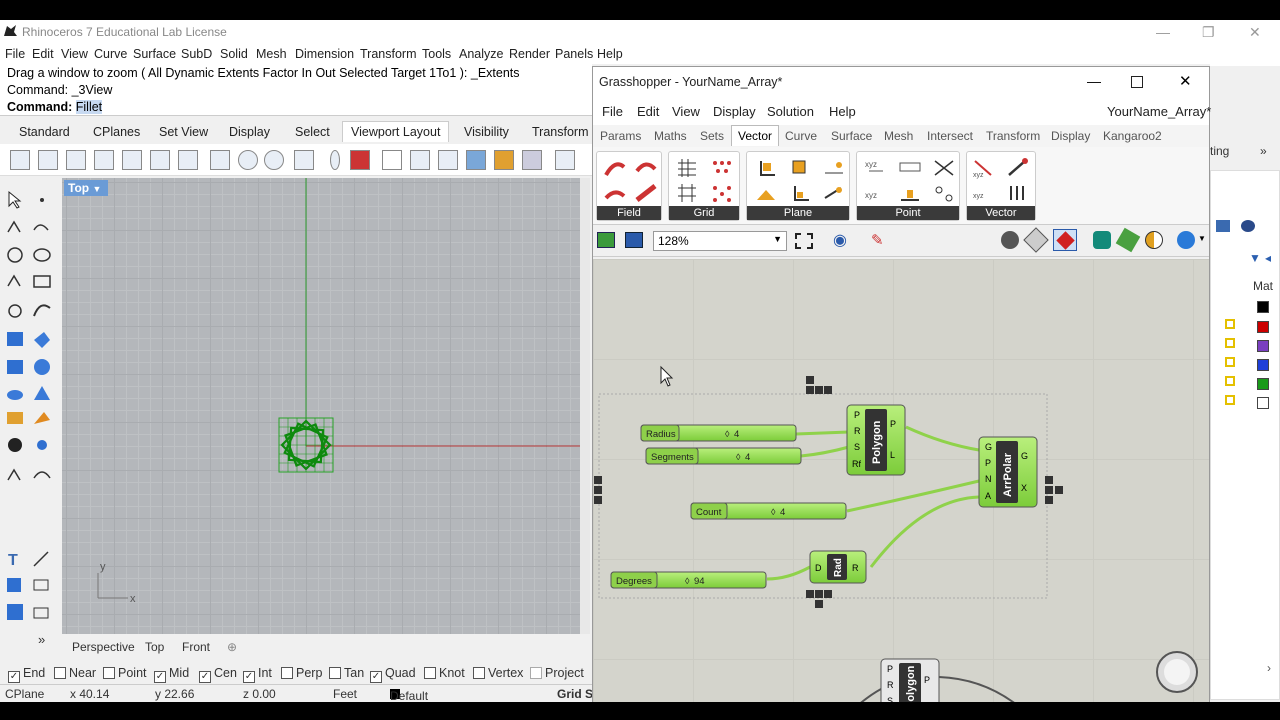  I want to click on gh-tab-display: Display, so click(1070, 136).